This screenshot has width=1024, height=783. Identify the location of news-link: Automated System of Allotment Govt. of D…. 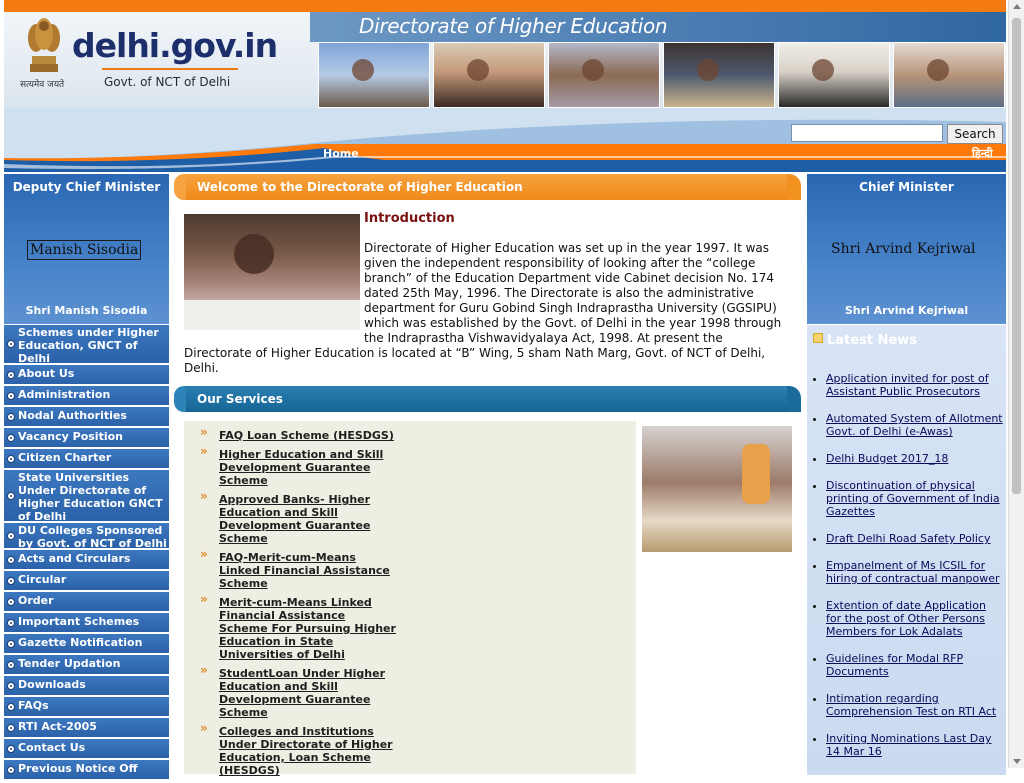
(914, 425).